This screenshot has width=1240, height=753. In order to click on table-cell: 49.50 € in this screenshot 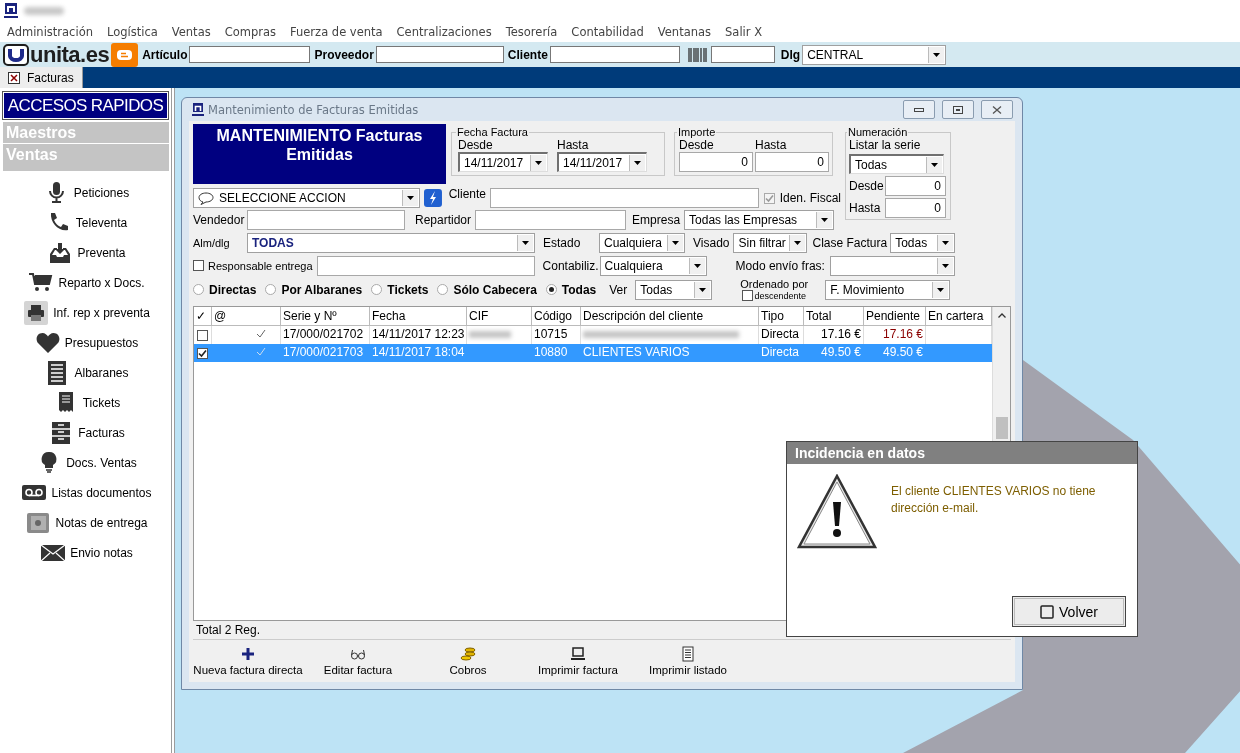, I will do `click(902, 352)`.